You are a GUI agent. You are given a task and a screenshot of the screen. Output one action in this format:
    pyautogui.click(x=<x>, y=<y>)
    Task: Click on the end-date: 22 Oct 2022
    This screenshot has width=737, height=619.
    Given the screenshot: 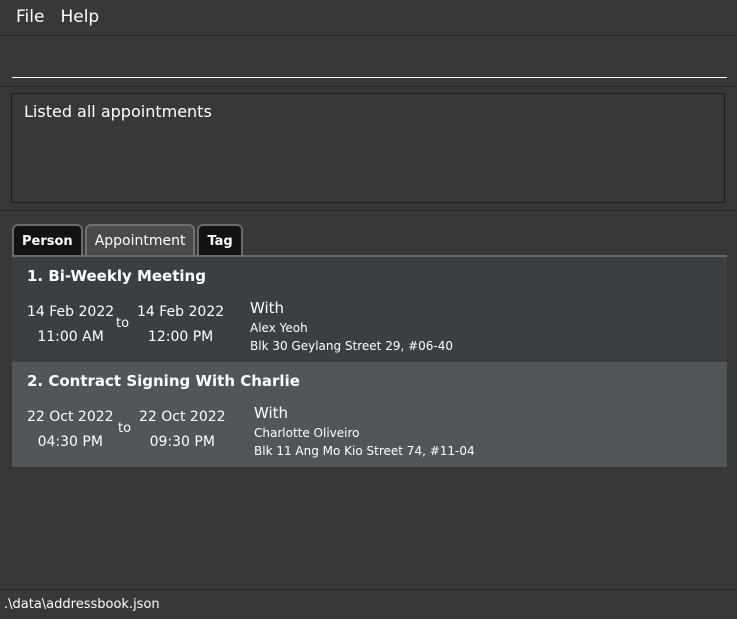 What is the action you would take?
    pyautogui.click(x=182, y=417)
    